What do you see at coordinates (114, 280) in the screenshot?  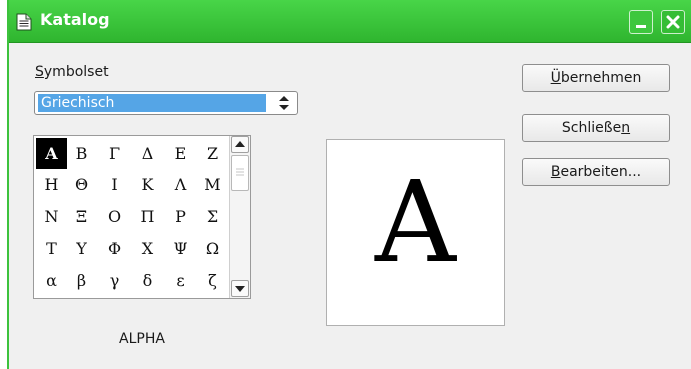 I see `symbol-cell: γ` at bounding box center [114, 280].